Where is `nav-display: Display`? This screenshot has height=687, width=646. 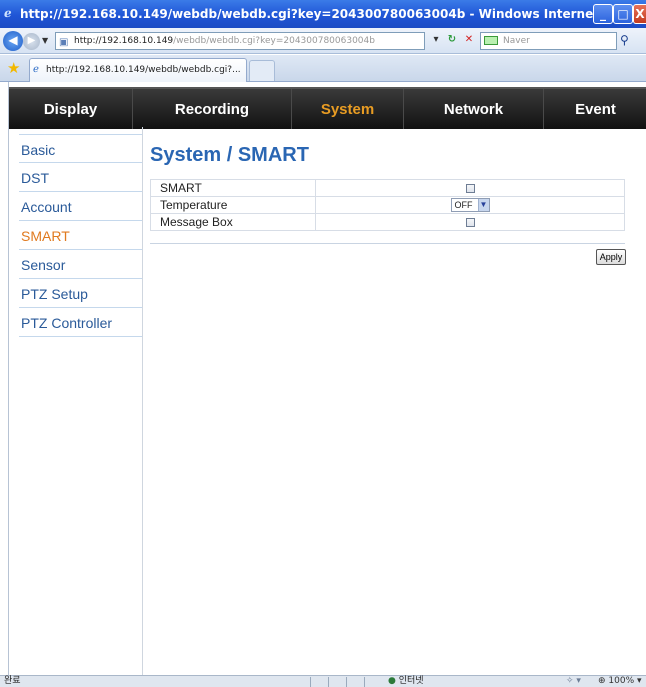
nav-display: Display is located at coordinates (71, 109).